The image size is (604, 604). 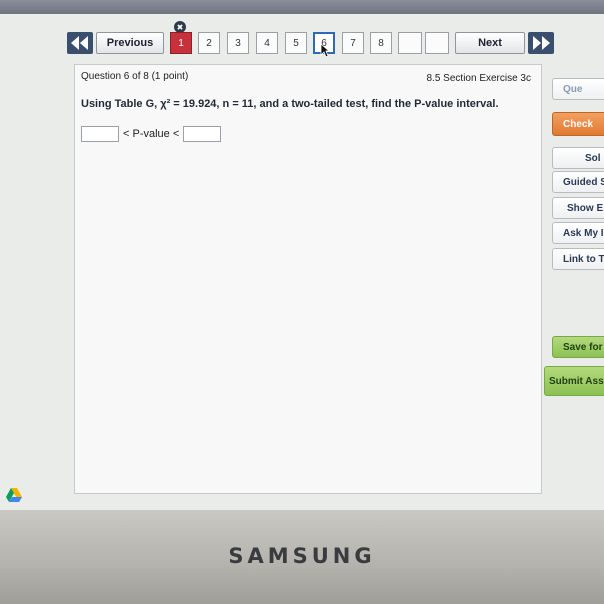 What do you see at coordinates (130, 43) in the screenshot?
I see `previous-button: Previous` at bounding box center [130, 43].